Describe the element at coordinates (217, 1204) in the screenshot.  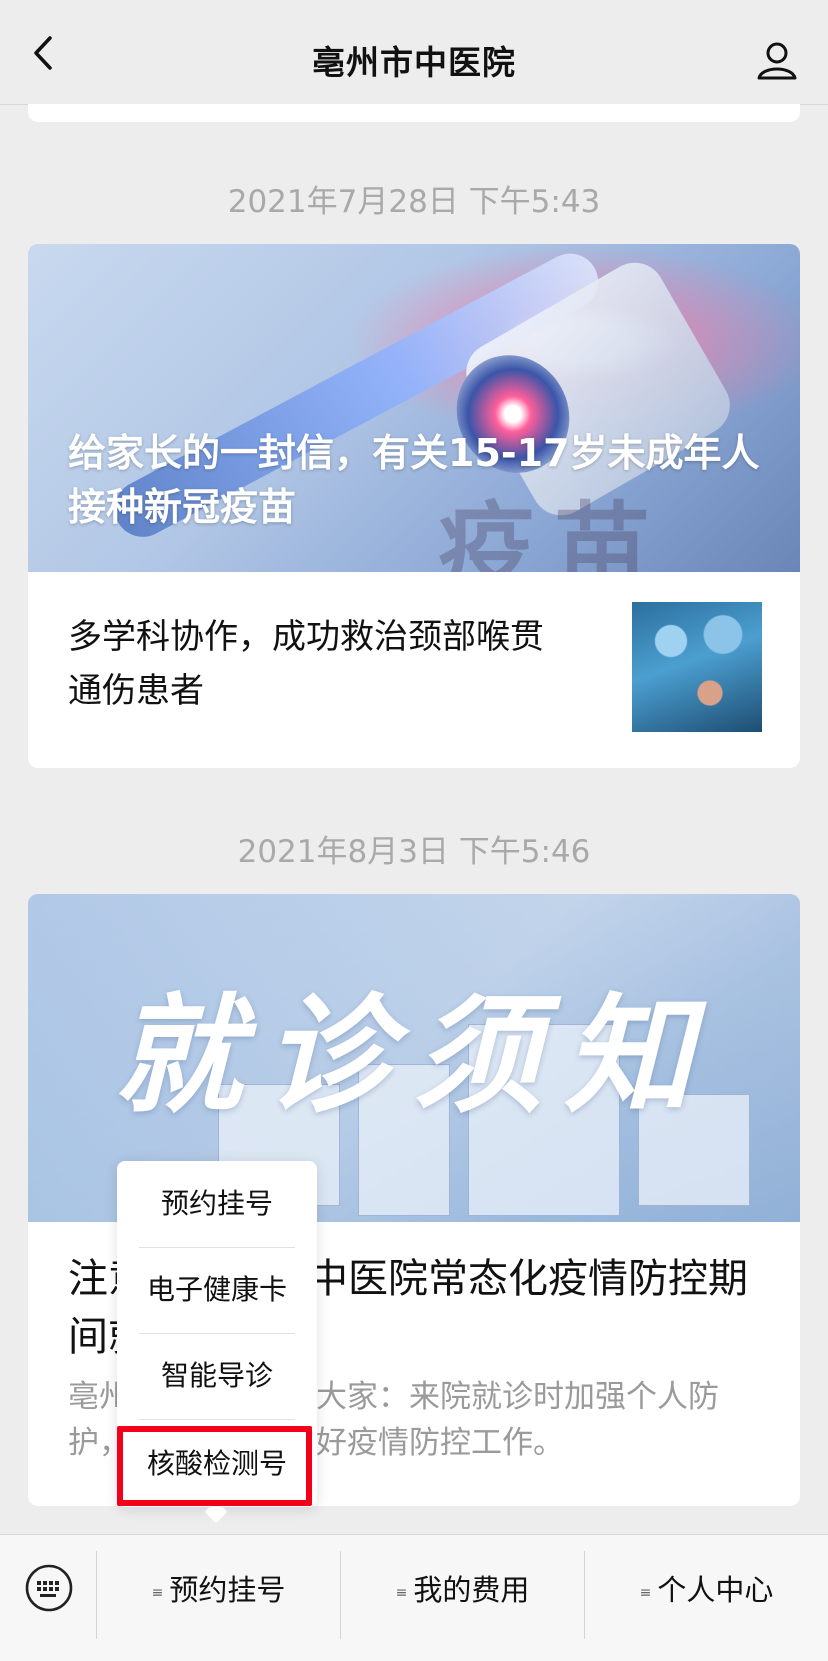
I see `submenu-item-appointment: 预约挂号` at that location.